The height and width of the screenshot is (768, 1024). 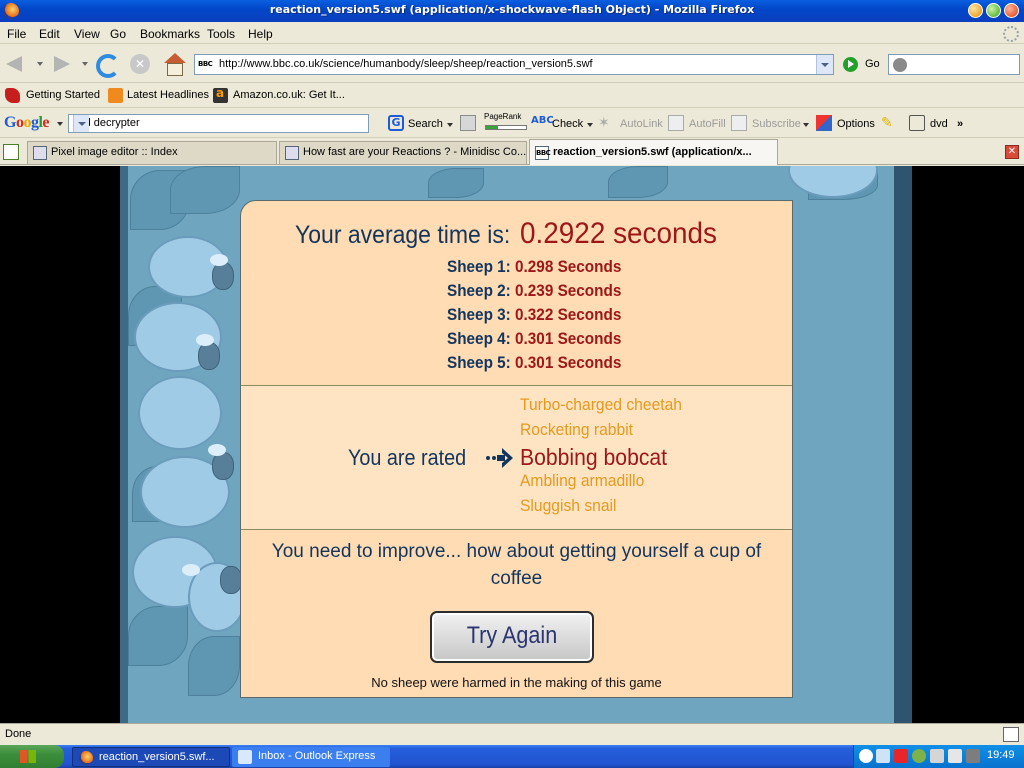 What do you see at coordinates (1011, 734) in the screenshot?
I see `page-info-icon` at bounding box center [1011, 734].